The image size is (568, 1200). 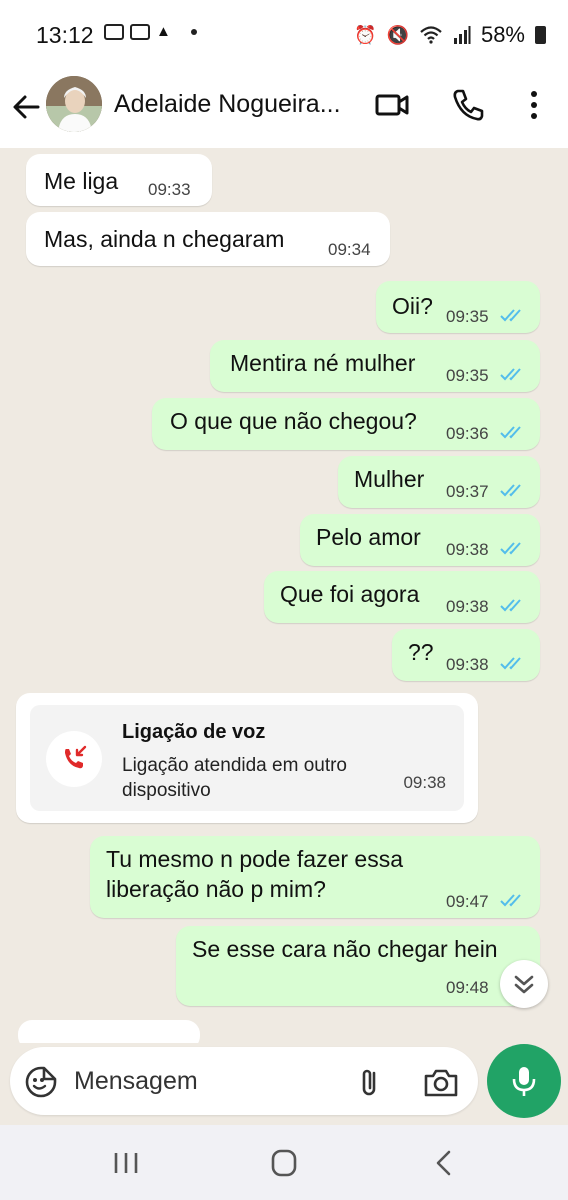 What do you see at coordinates (462, 35) in the screenshot?
I see `signal-icon` at bounding box center [462, 35].